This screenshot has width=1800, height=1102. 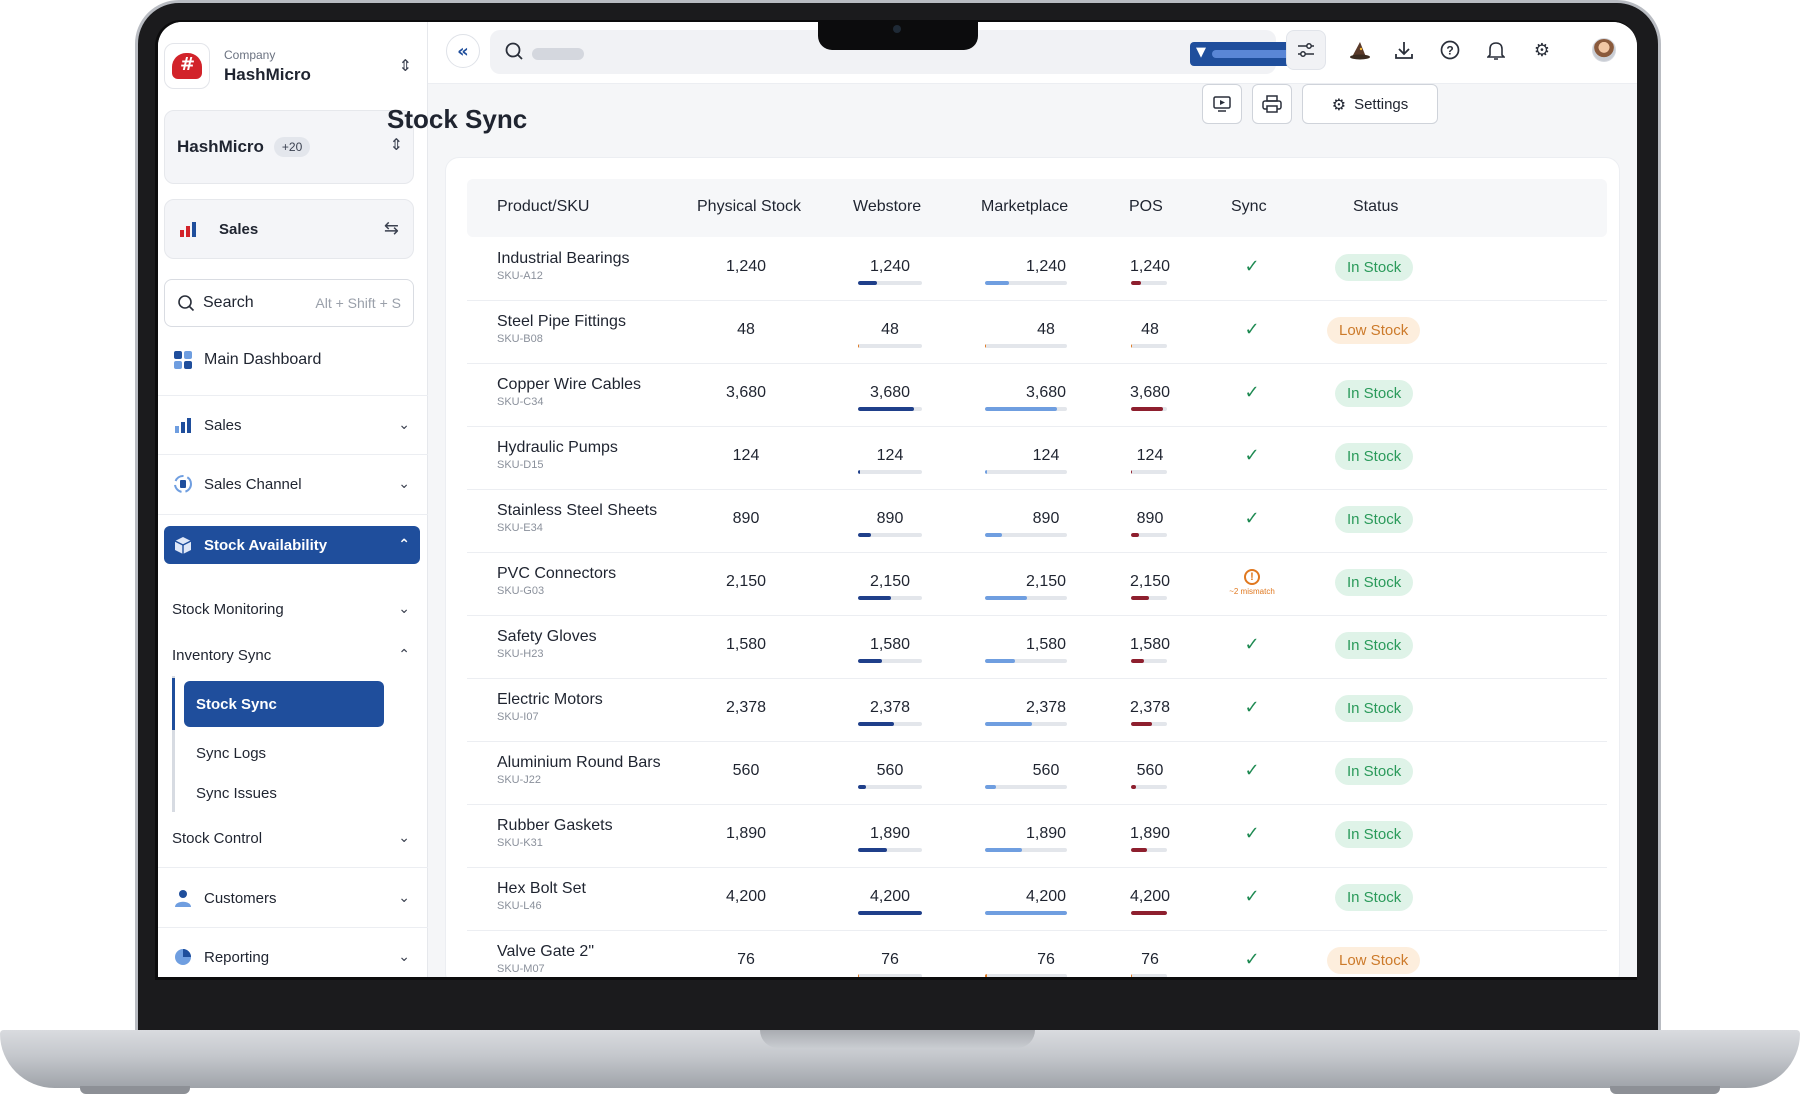 What do you see at coordinates (1375, 207) in the screenshot?
I see `column-header-status: Status` at bounding box center [1375, 207].